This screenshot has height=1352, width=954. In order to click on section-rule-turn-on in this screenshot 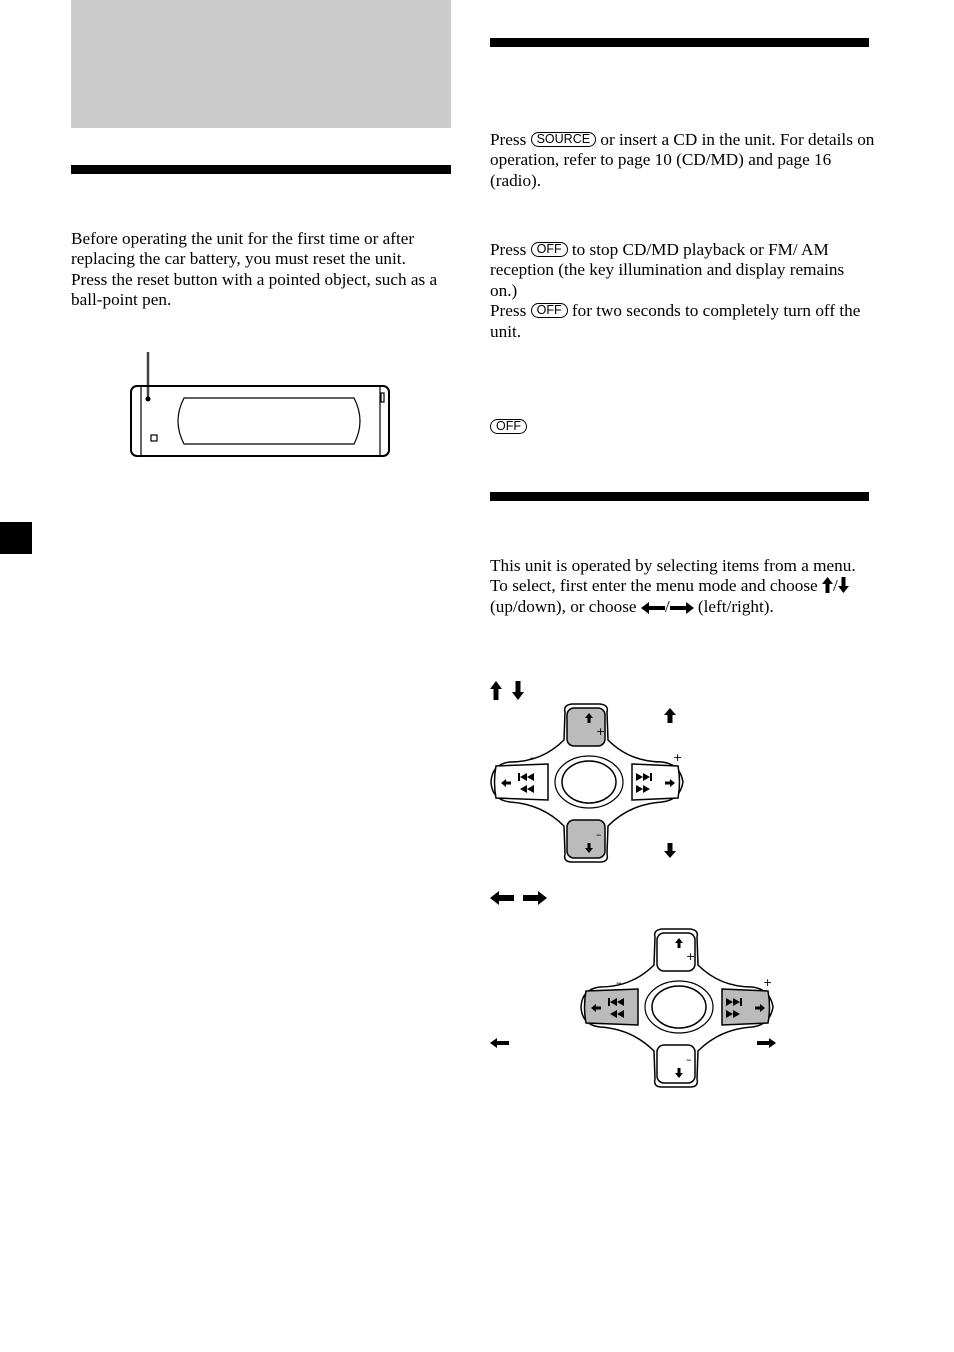, I will do `click(679, 42)`.